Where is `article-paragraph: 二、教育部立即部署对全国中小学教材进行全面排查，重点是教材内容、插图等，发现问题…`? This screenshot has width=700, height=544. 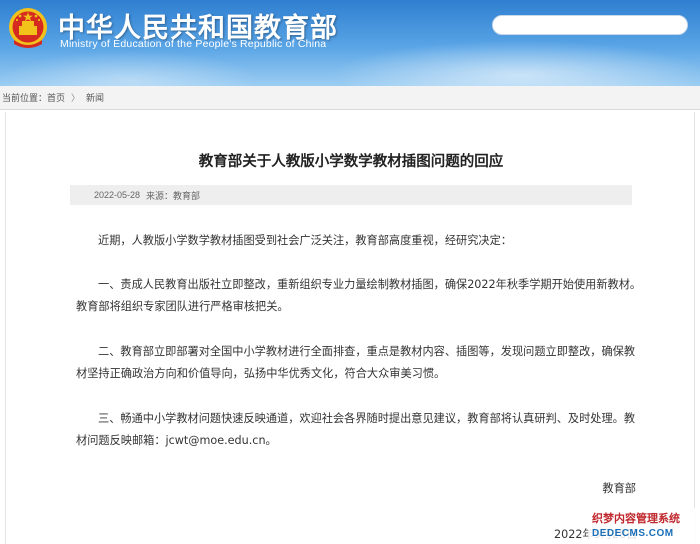
article-paragraph: 二、教育部立即部署对全国中小学教材进行全面排查，重点是教材内容、插图等，发现问题… is located at coordinates (356, 362).